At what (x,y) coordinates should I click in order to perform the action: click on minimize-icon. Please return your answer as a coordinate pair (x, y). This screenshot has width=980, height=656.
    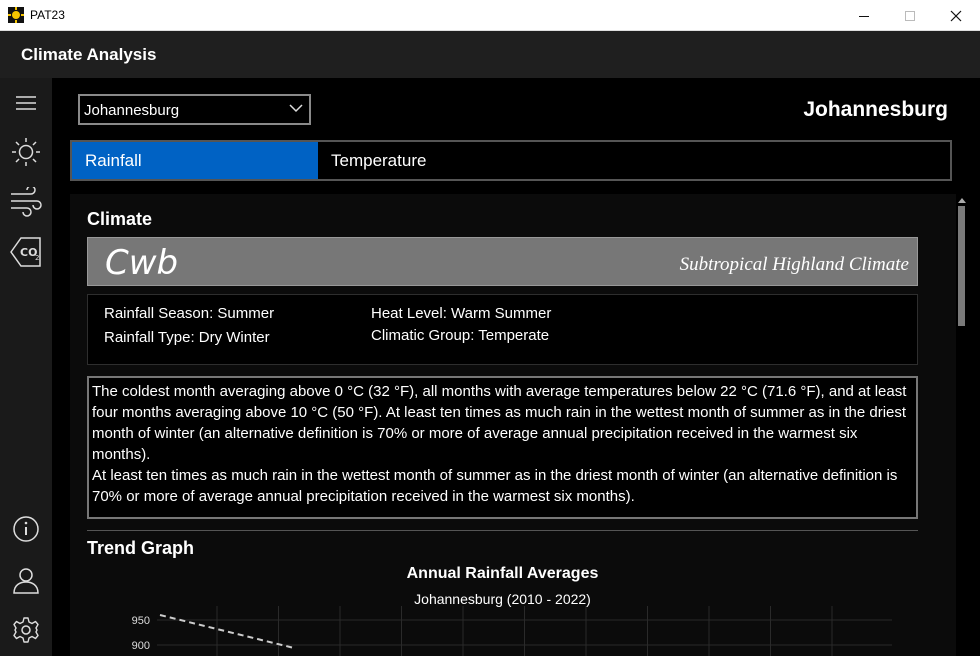
    Looking at the image, I should click on (864, 16).